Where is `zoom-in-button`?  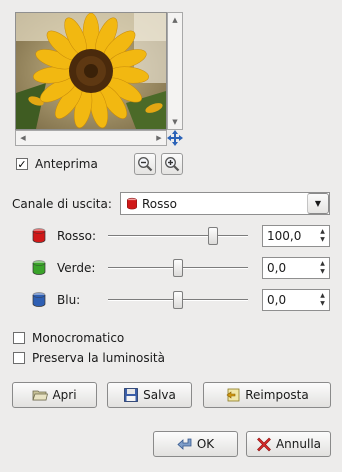 zoom-in-button is located at coordinates (172, 164).